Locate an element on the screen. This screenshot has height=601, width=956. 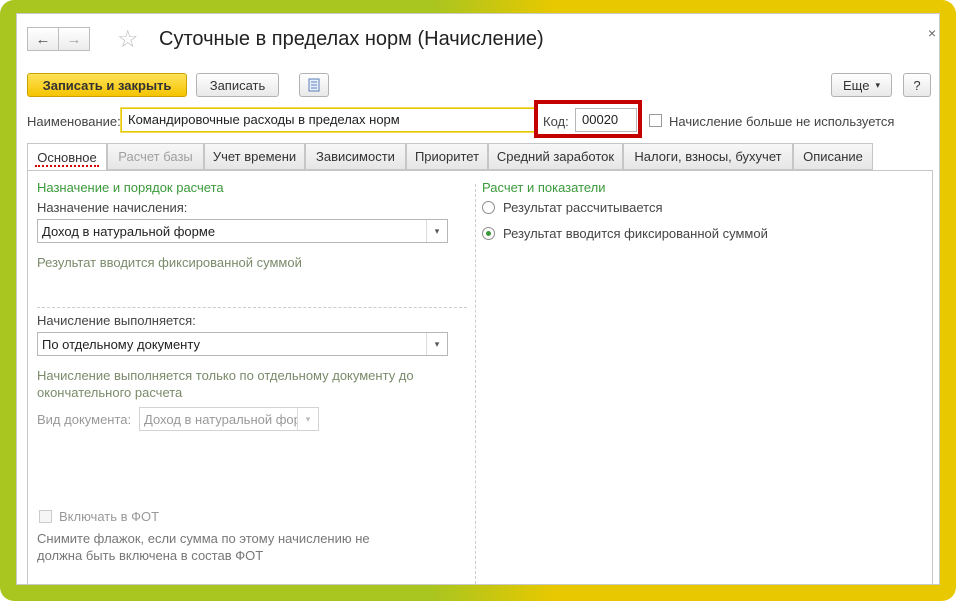
tab-time-tracking: Учет времени is located at coordinates (254, 156).